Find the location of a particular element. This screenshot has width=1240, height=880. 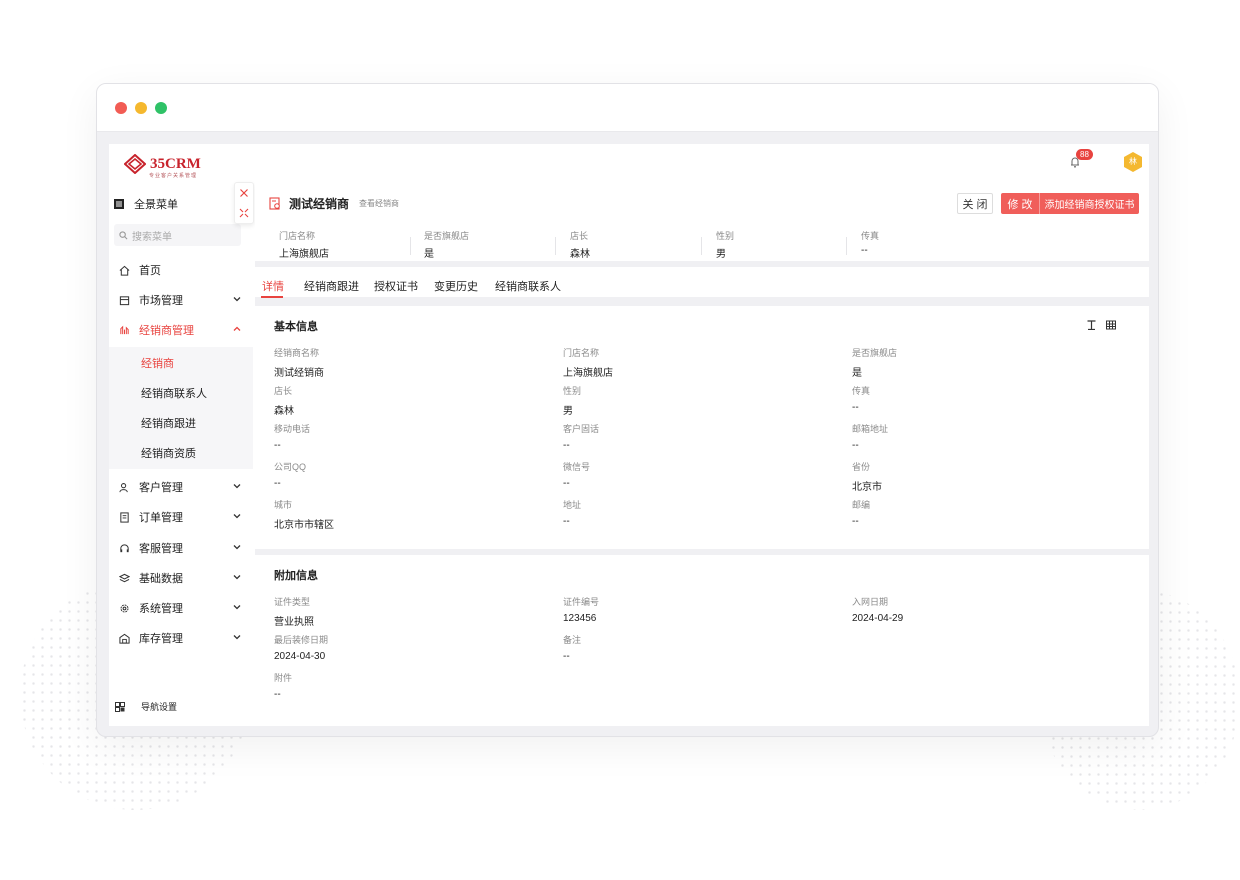

sidebar-item-service: 客服管理 is located at coordinates (181, 548).